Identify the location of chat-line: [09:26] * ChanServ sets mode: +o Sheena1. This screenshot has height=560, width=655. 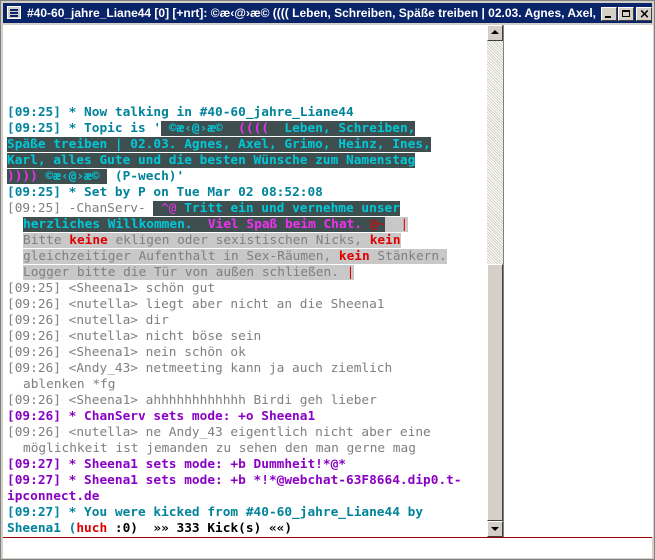
(161, 416).